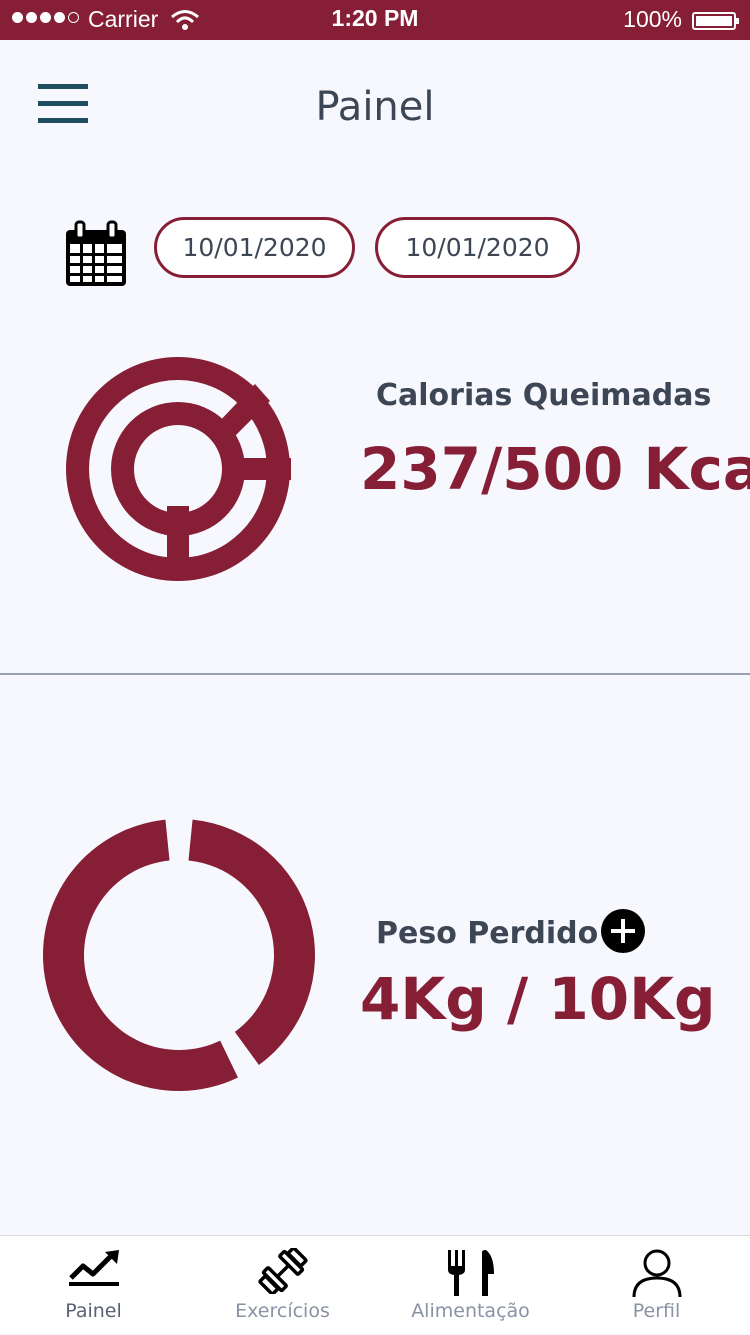 The image size is (750, 1335). Describe the element at coordinates (487, 933) in the screenshot. I see `weight-label: Peso Perdido` at that location.